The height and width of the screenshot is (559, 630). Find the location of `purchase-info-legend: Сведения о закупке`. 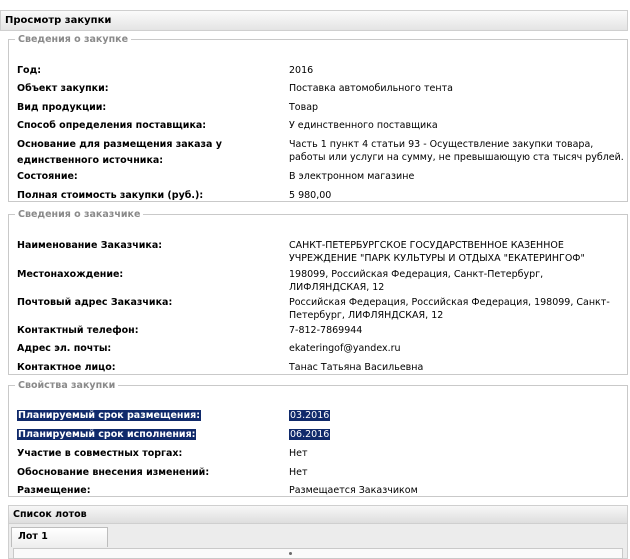

purchase-info-legend: Сведения о закупке is located at coordinates (73, 39).